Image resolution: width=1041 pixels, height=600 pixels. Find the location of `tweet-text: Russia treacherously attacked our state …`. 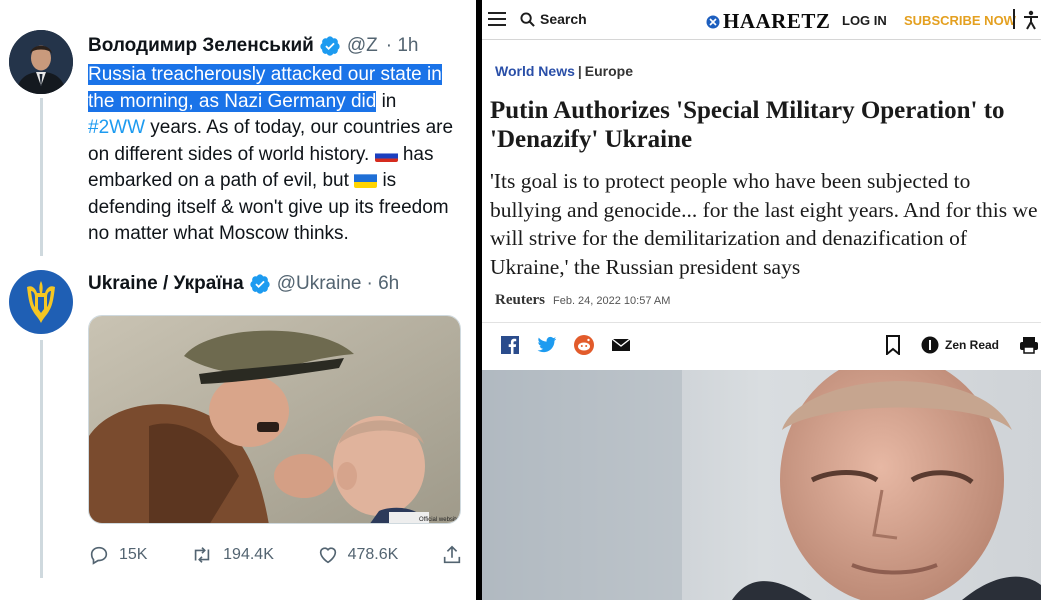

tweet-text: Russia treacherously attacked our state … is located at coordinates (275, 155).